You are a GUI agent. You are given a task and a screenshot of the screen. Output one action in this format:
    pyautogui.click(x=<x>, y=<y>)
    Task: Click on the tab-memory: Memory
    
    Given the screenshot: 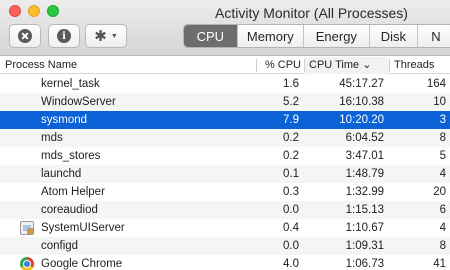 What is the action you would take?
    pyautogui.click(x=271, y=36)
    